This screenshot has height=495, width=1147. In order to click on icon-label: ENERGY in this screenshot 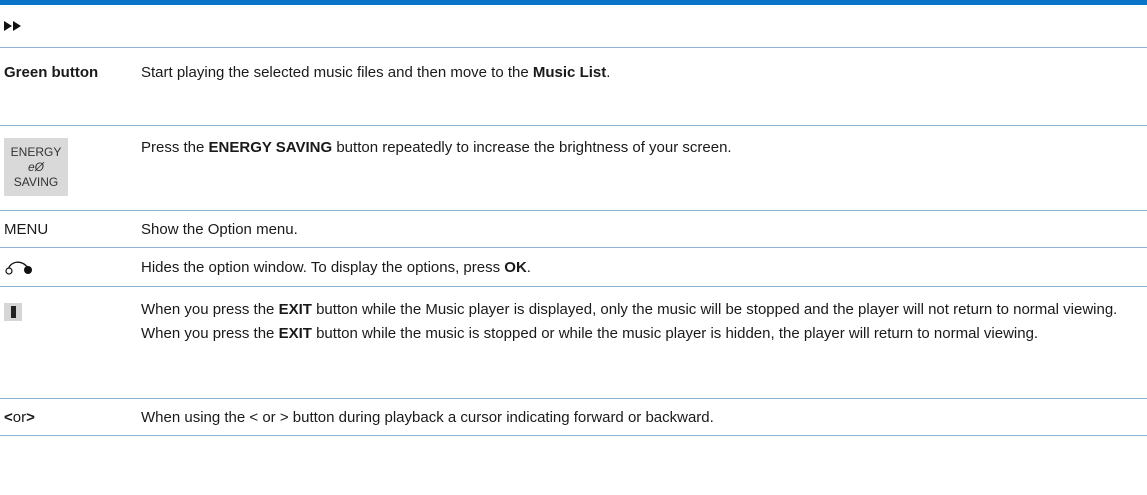, I will do `click(36, 151)`.